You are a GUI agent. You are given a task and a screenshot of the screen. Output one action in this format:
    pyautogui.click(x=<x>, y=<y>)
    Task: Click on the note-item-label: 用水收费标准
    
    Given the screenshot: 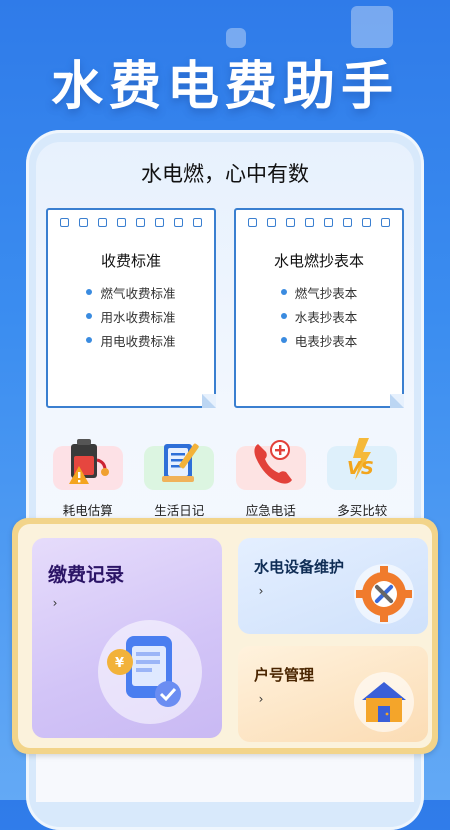 What is the action you would take?
    pyautogui.click(x=138, y=317)
    